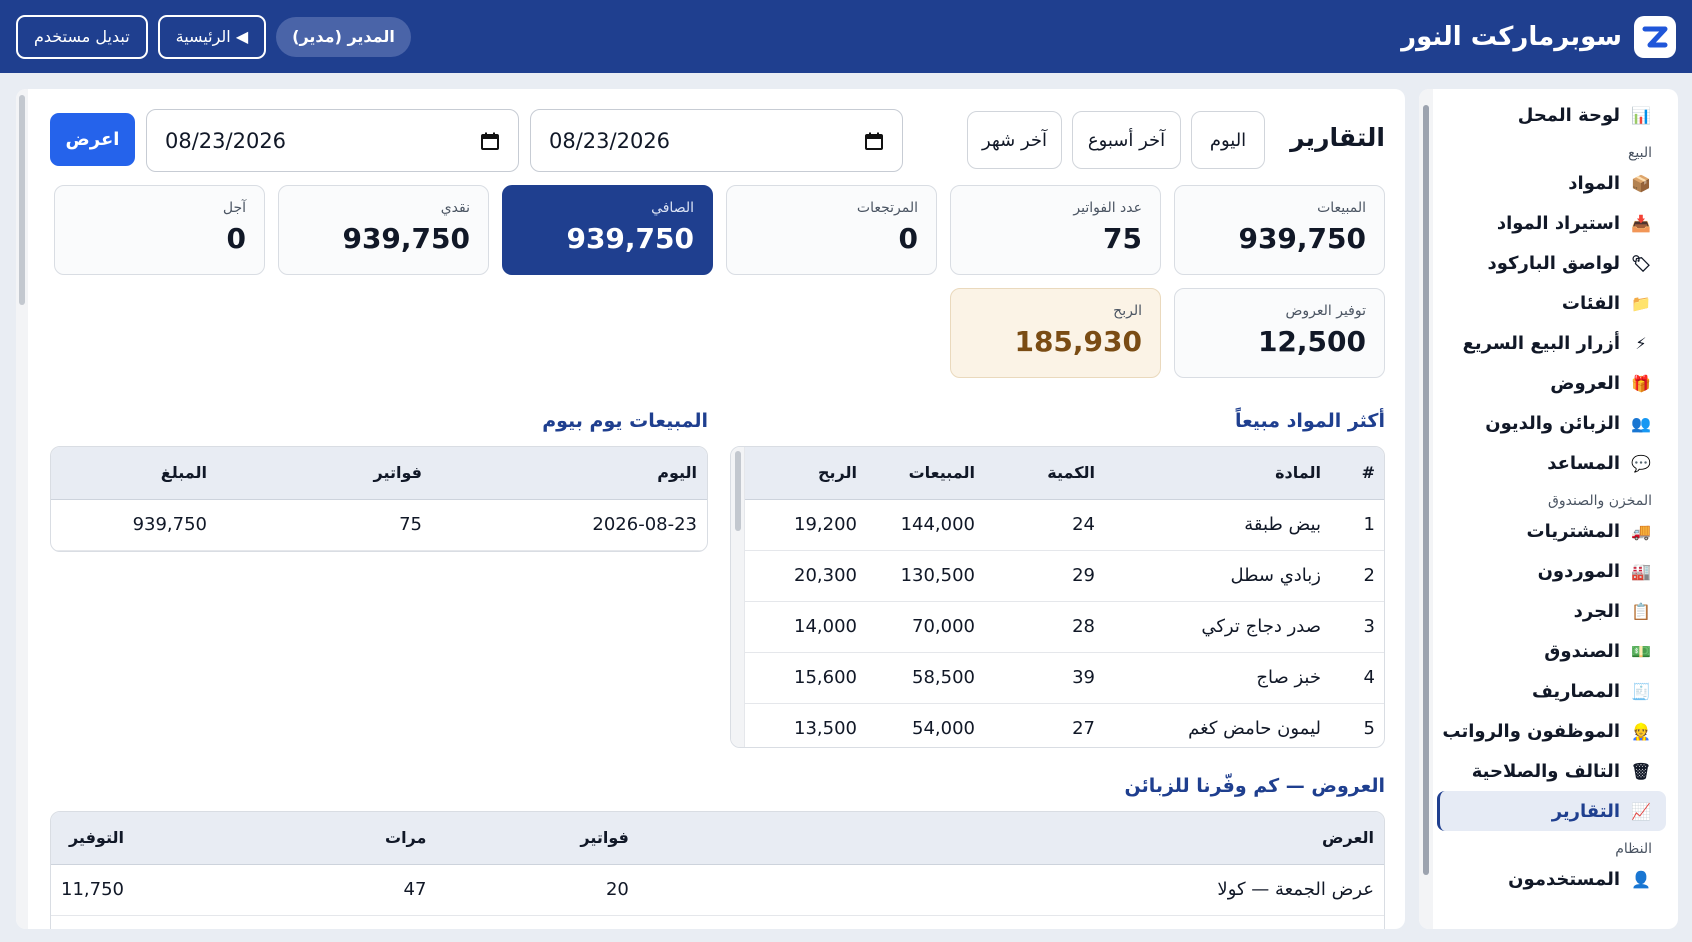 Image resolution: width=1692 pixels, height=942 pixels. What do you see at coordinates (607, 230) in the screenshot?
I see `stat-card-net: الصافي 939,750` at bounding box center [607, 230].